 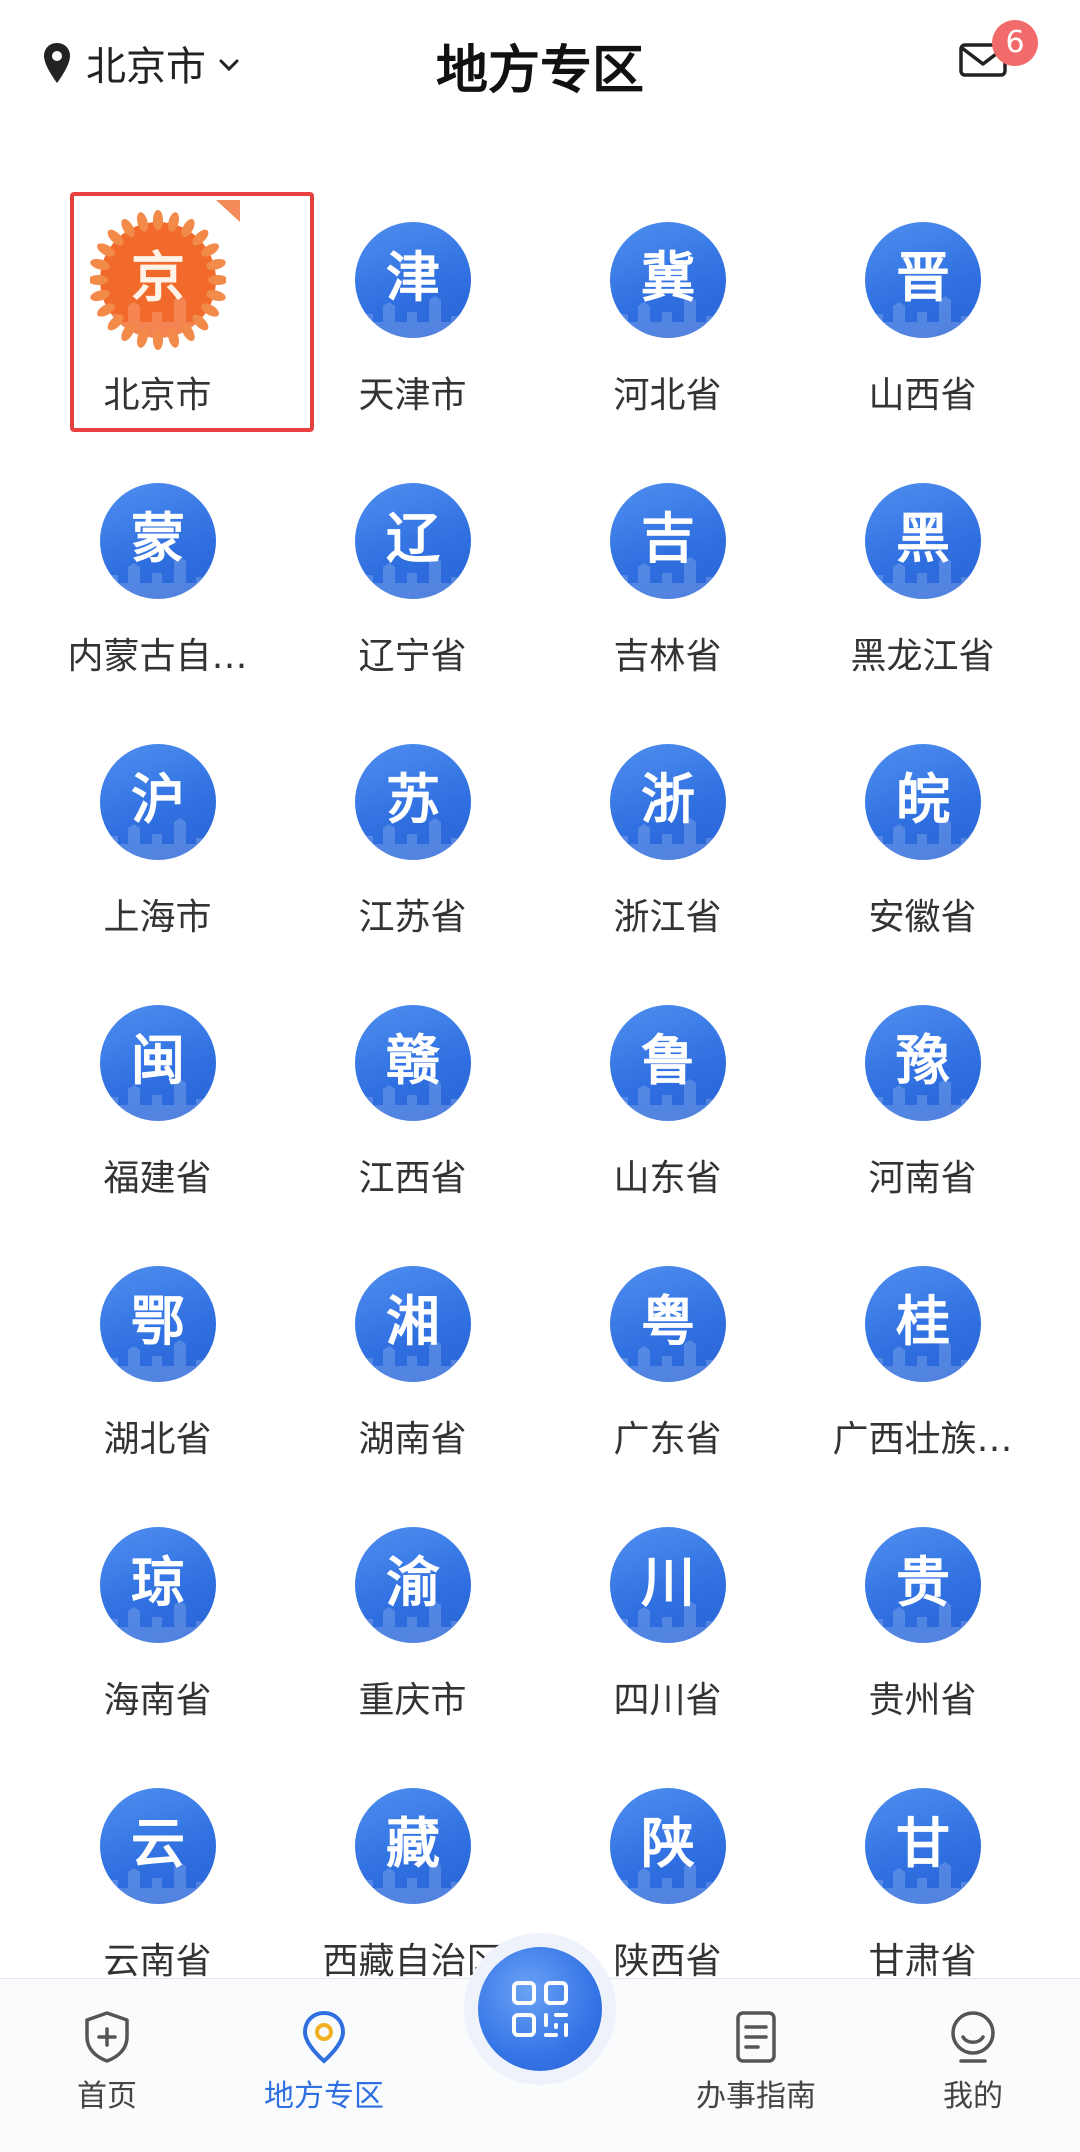 I want to click on region-item: 吉吉林省, so click(x=667, y=593).